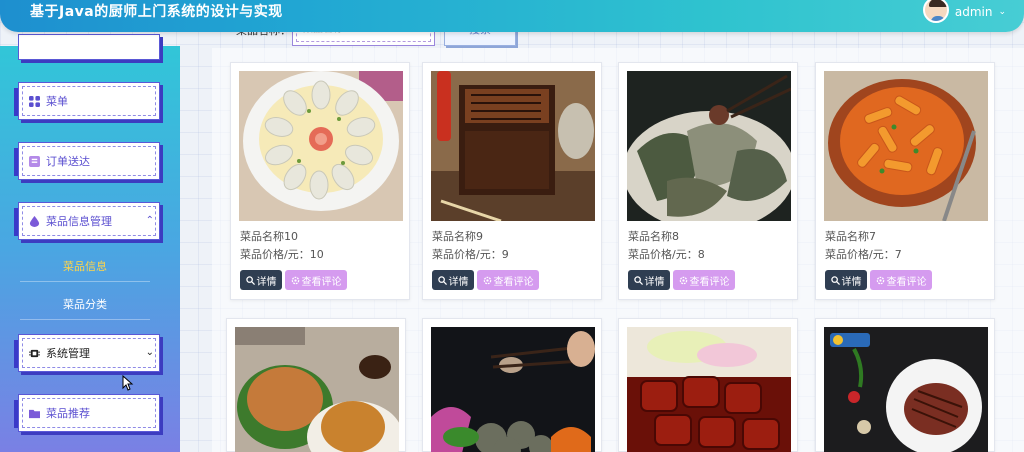 This screenshot has width=1024, height=452. What do you see at coordinates (863, 254) in the screenshot?
I see `dish-price: 菜品价格/元：7` at bounding box center [863, 254].